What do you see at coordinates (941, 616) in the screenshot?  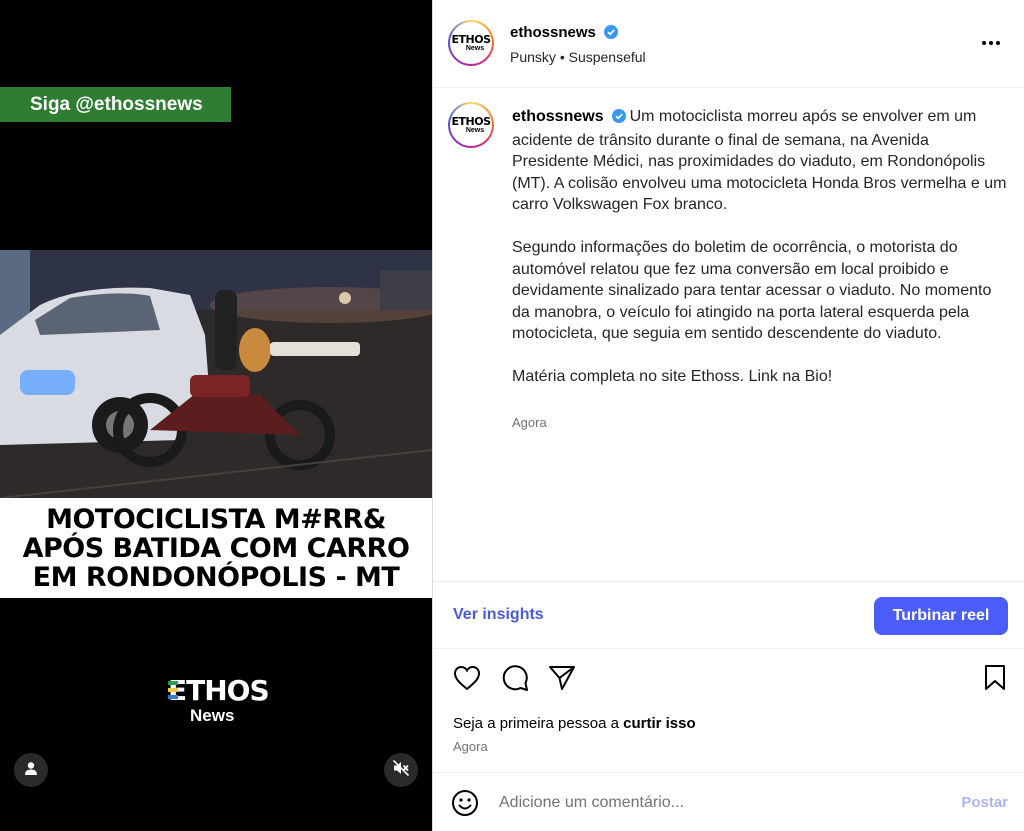 I see `boost-reel-button: Turbinar reel` at bounding box center [941, 616].